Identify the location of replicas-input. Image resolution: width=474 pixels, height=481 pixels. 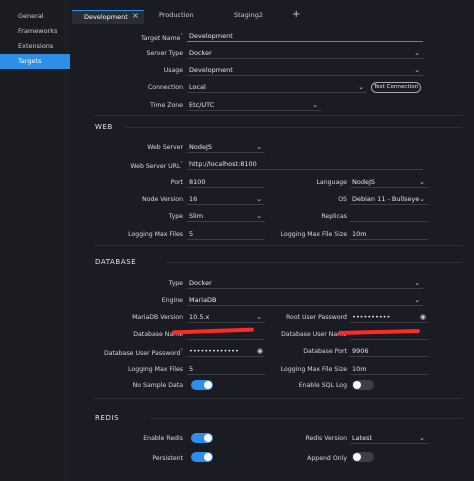
(389, 216).